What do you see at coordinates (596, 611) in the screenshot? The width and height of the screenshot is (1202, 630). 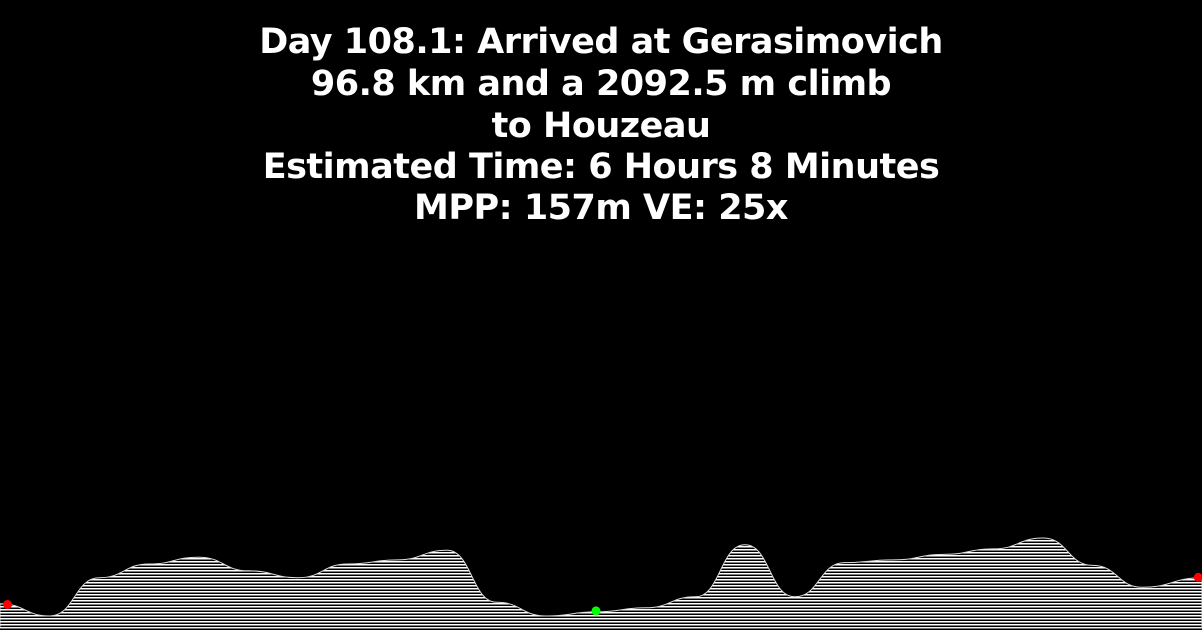 I see `midpoint-marker` at bounding box center [596, 611].